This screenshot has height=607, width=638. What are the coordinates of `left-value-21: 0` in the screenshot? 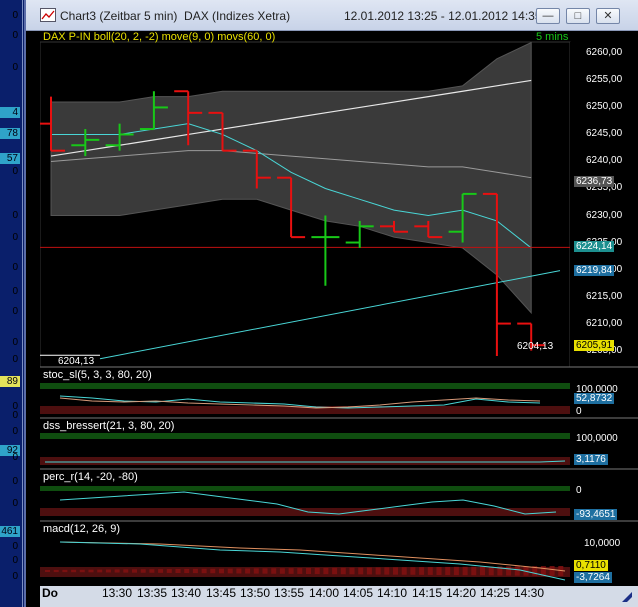 It's located at (15, 503).